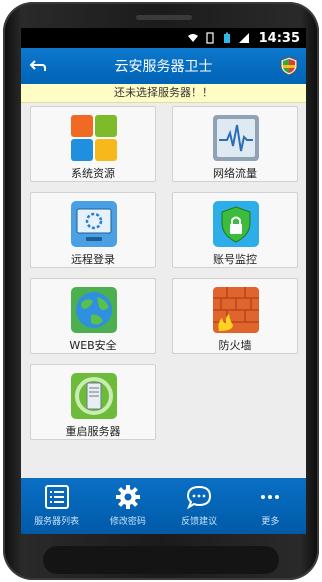 The height and width of the screenshot is (582, 322). Describe the element at coordinates (235, 259) in the screenshot. I see `tile-label: 账号监控` at that location.